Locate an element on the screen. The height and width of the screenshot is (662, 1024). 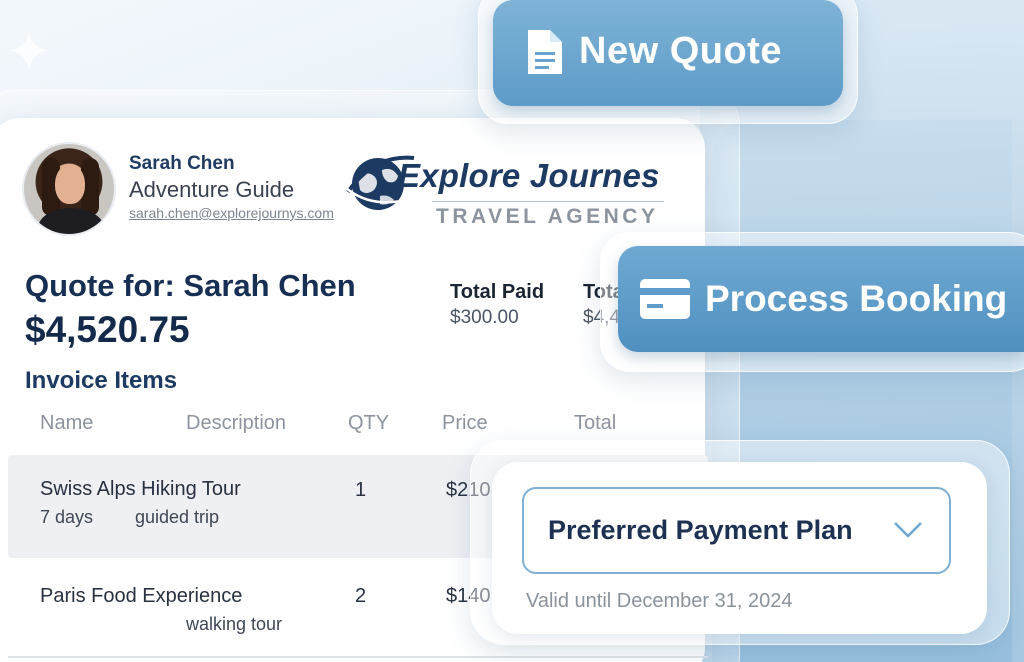
quote-amount: $4,520.75 is located at coordinates (107, 329).